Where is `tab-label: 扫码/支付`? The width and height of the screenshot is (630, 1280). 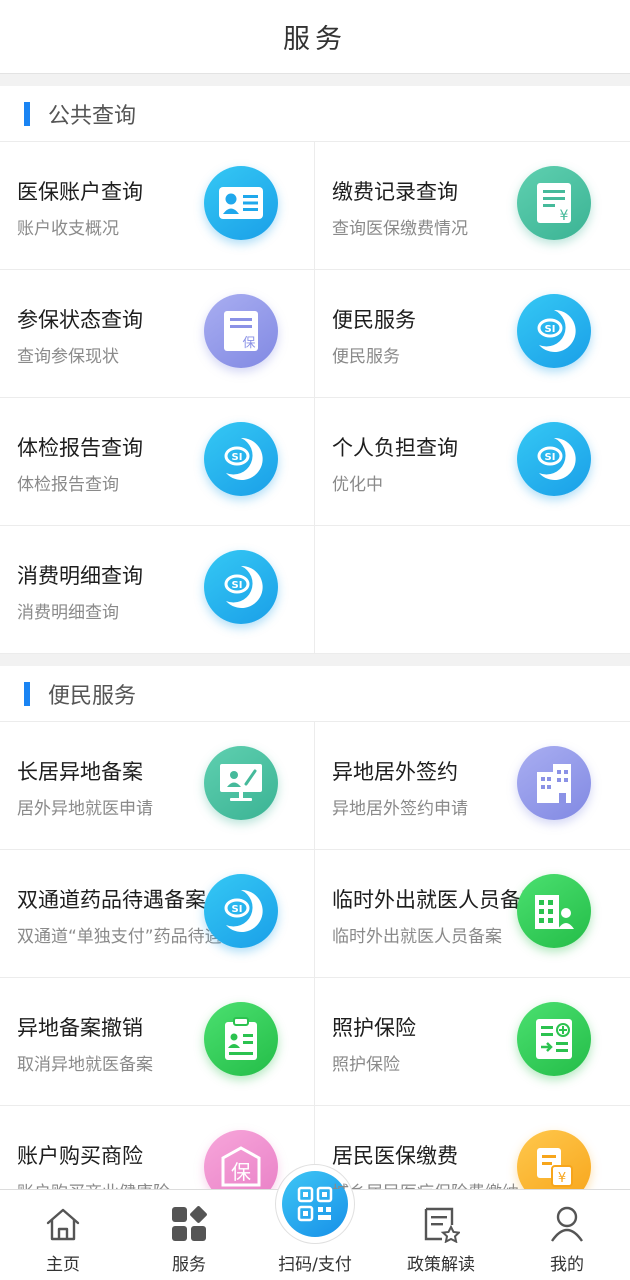
tab-label: 扫码/支付 is located at coordinates (315, 1265).